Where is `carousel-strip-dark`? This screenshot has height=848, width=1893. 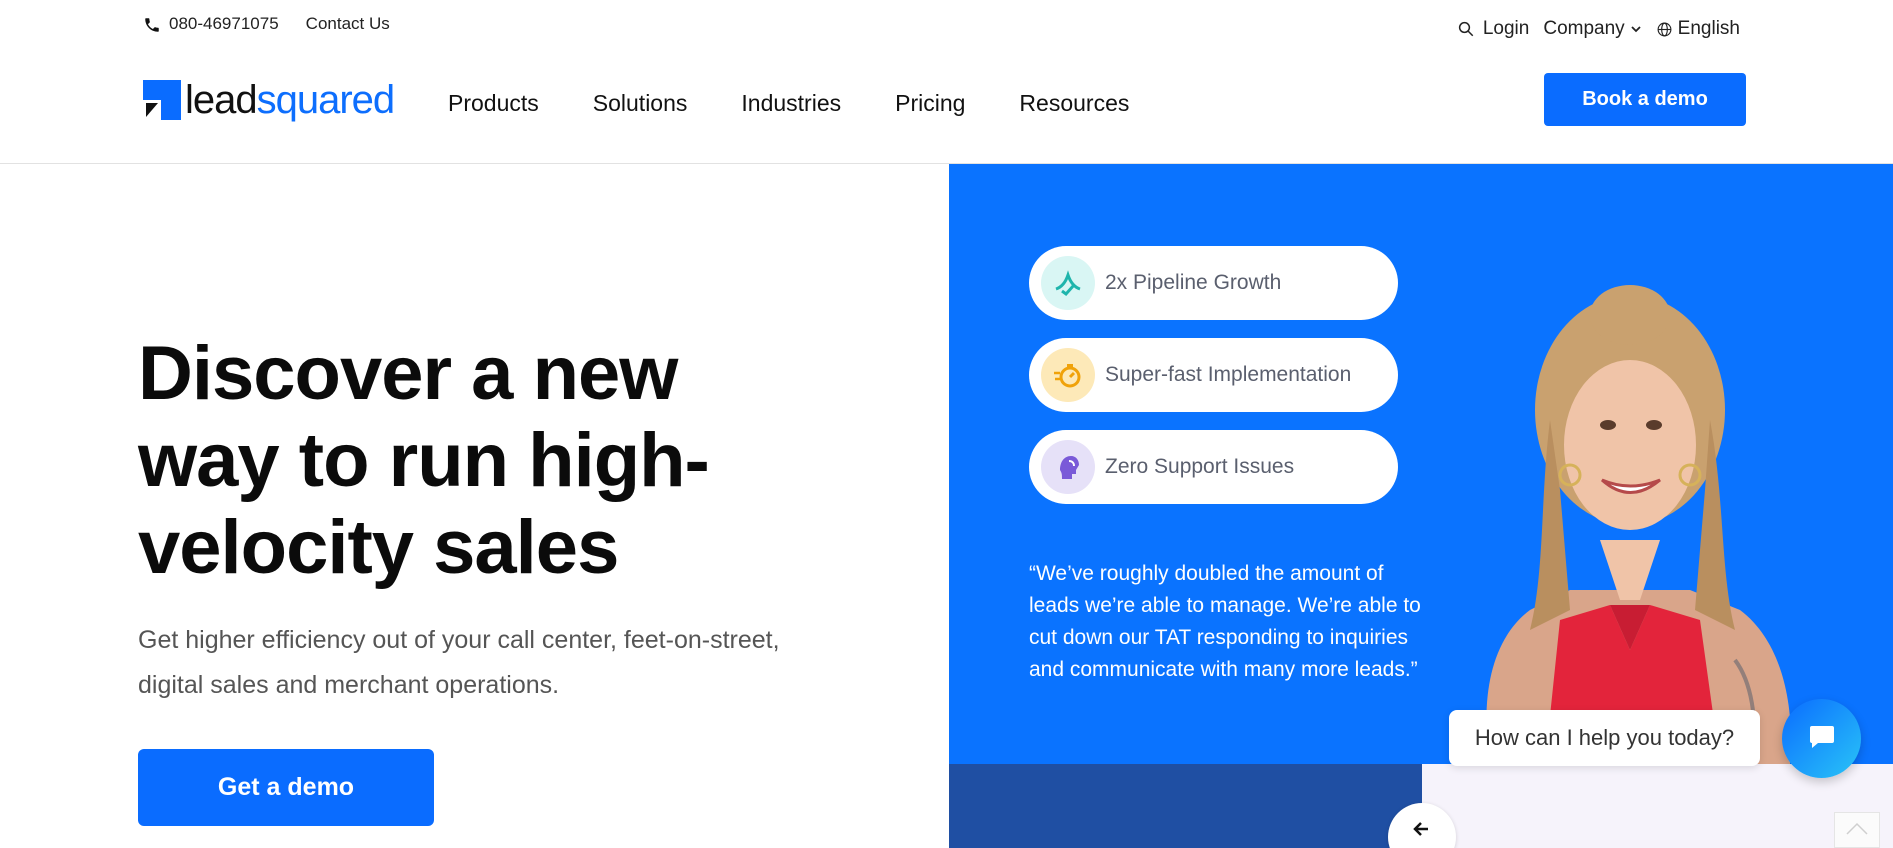 carousel-strip-dark is located at coordinates (1185, 806).